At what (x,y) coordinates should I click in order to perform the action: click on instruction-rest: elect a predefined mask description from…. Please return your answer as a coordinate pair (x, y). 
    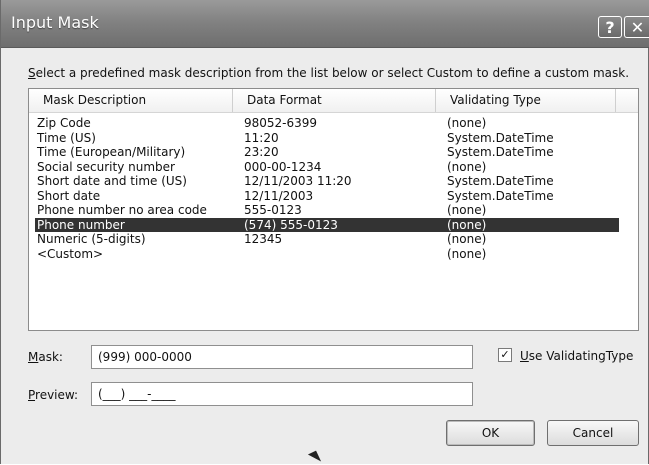
    Looking at the image, I should click on (332, 73).